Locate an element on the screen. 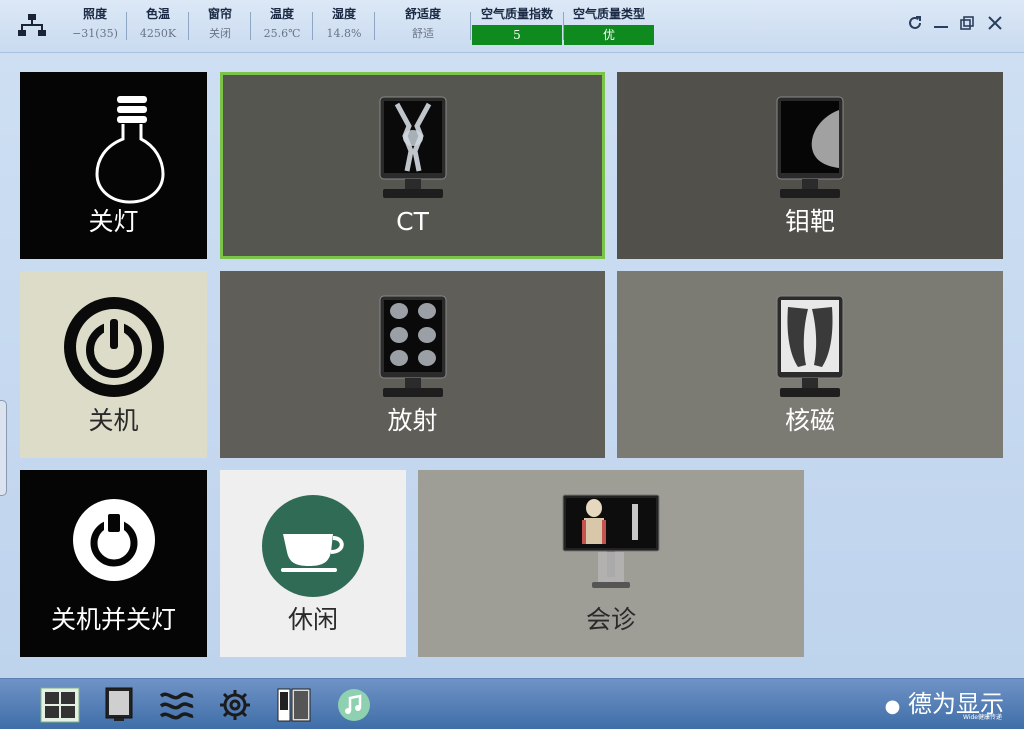 Image resolution: width=1024 pixels, height=729 pixels. mammo-monitor-icon is located at coordinates (810, 147).